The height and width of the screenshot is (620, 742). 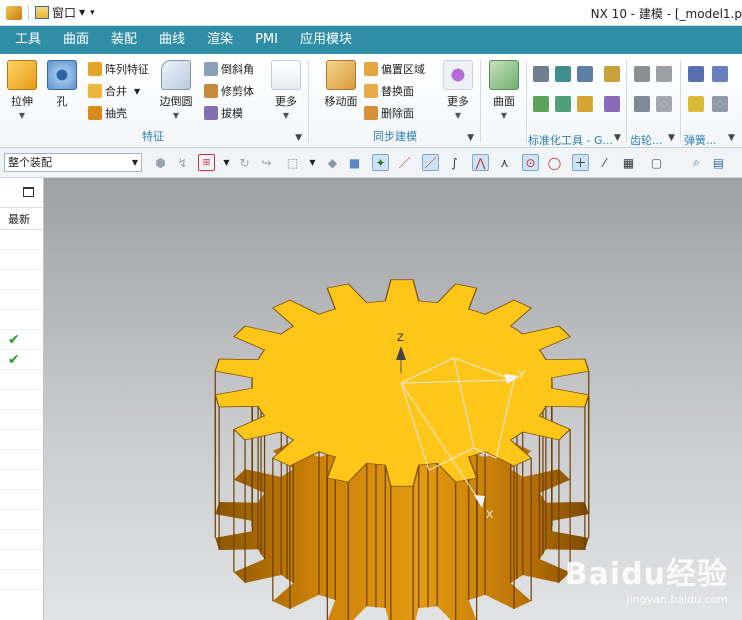 What do you see at coordinates (223, 113) in the screenshot?
I see `draft-button: 拔模` at bounding box center [223, 113].